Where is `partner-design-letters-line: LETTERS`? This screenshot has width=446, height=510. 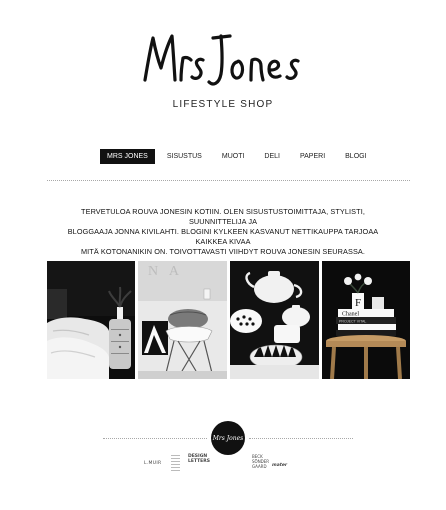 partner-design-letters-line: LETTERS is located at coordinates (199, 461).